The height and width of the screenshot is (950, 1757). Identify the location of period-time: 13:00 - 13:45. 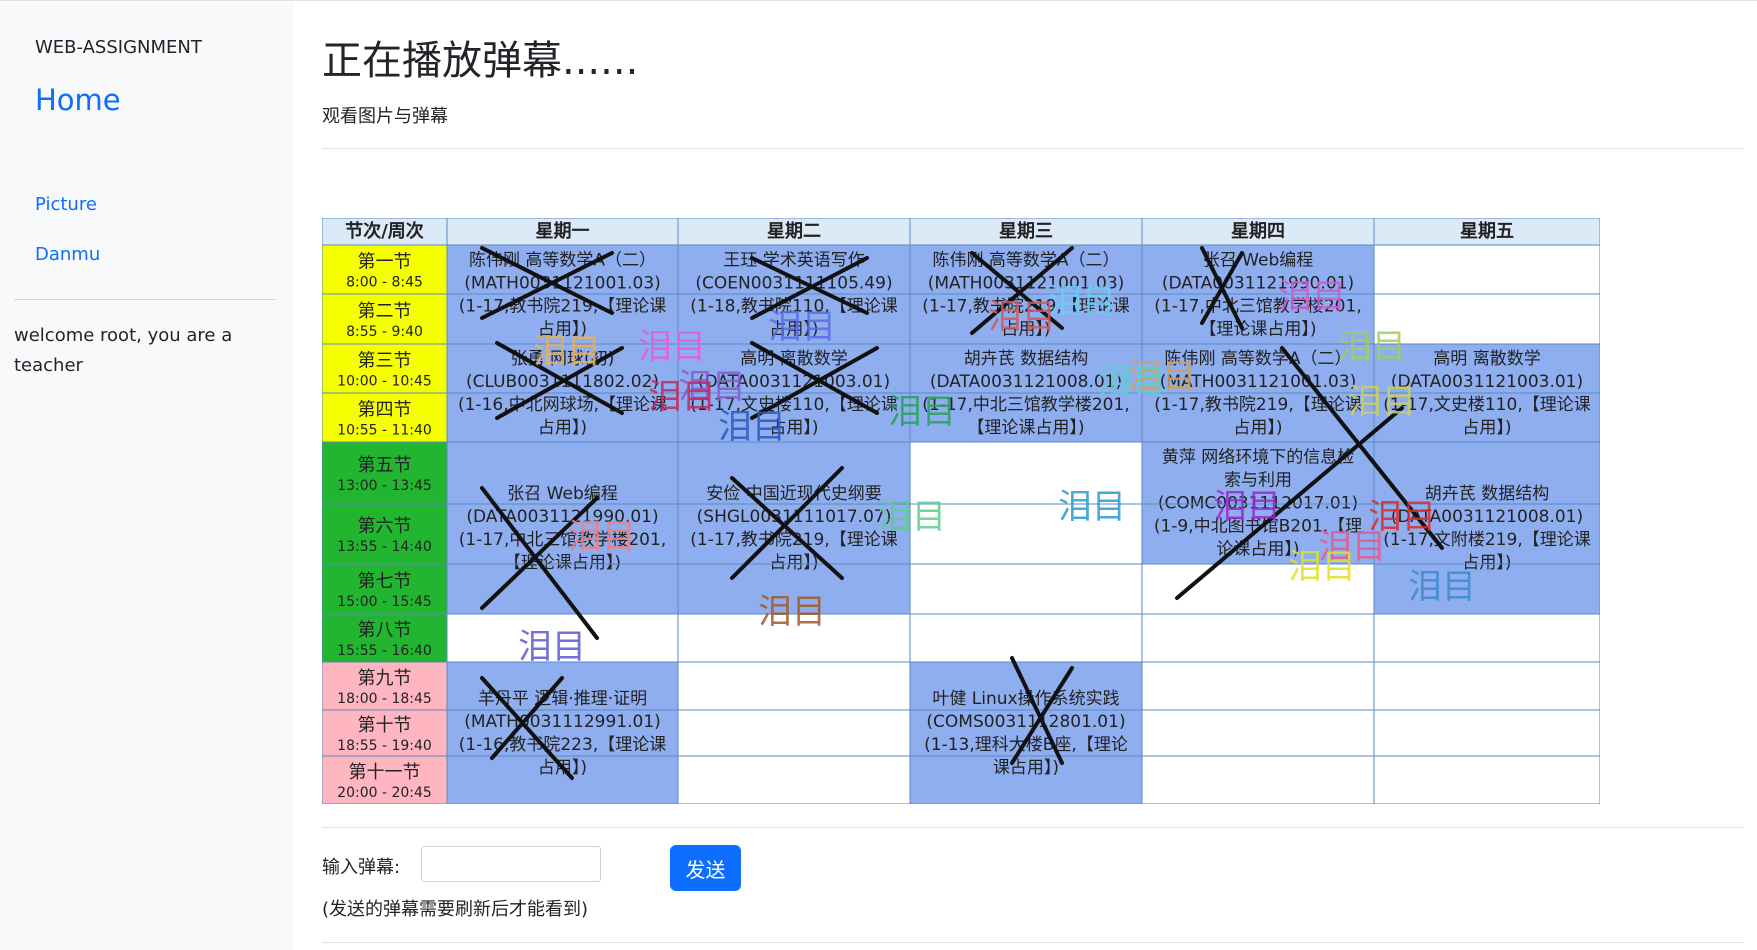
(384, 486).